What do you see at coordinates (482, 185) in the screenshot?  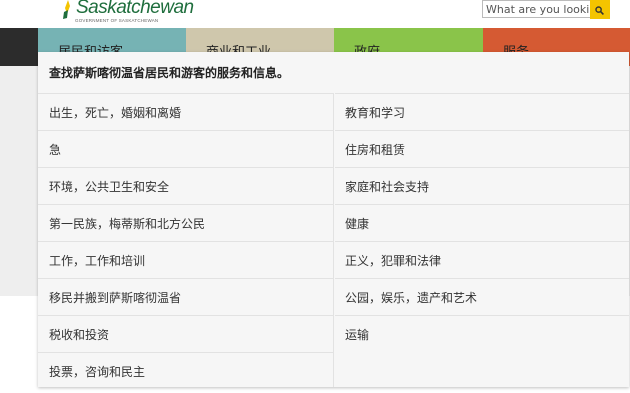 I see `menu-item-family-social: 家庭和社会支持` at bounding box center [482, 185].